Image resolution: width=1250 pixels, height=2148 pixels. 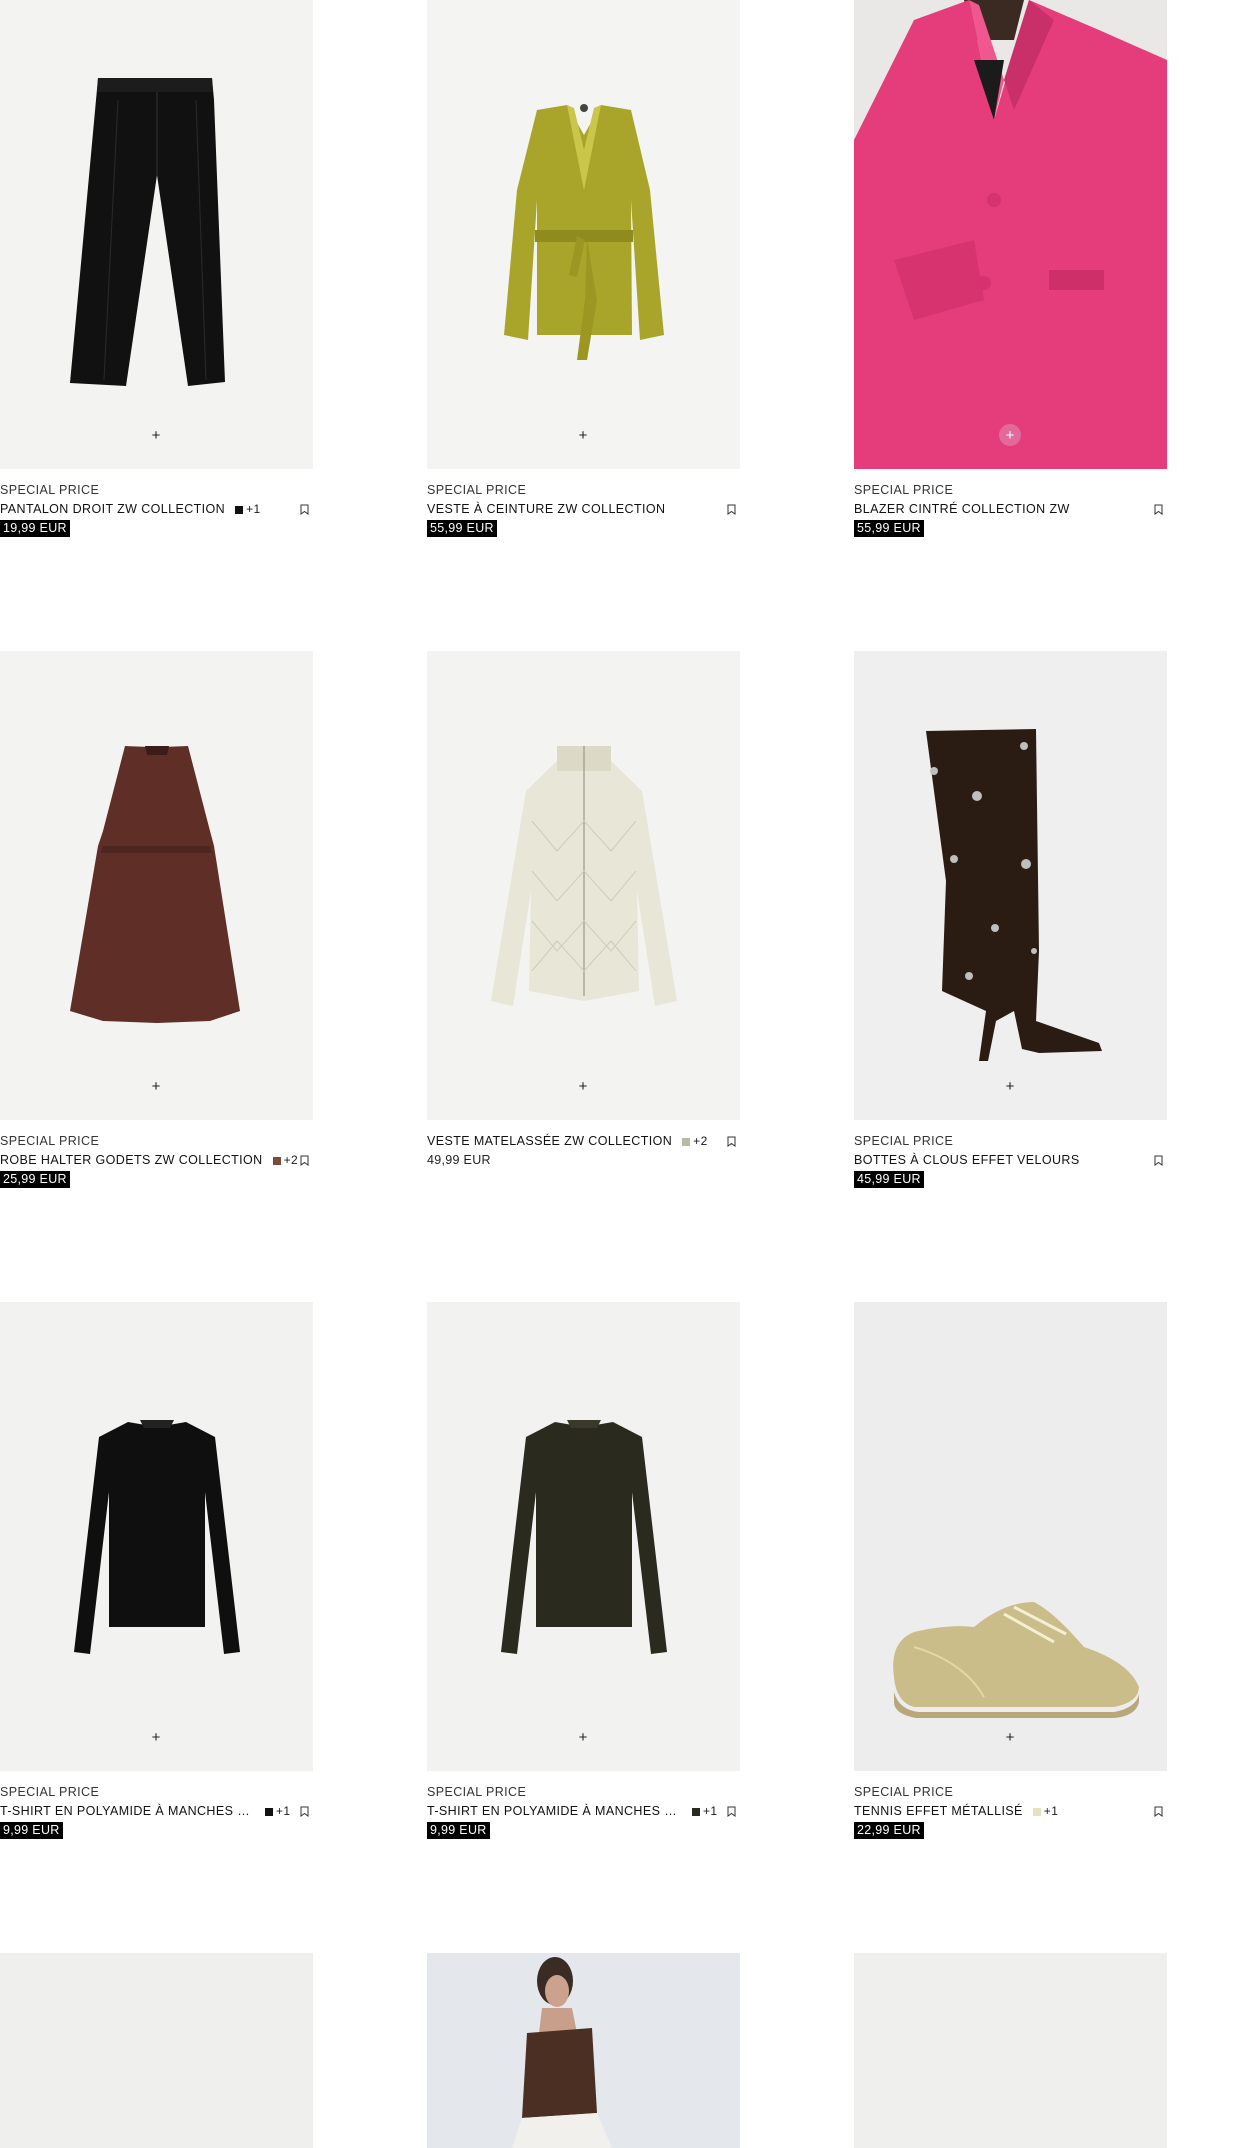 What do you see at coordinates (112, 509) in the screenshot?
I see `product-name: PANTALON DROIT ZW COLLECTION` at bounding box center [112, 509].